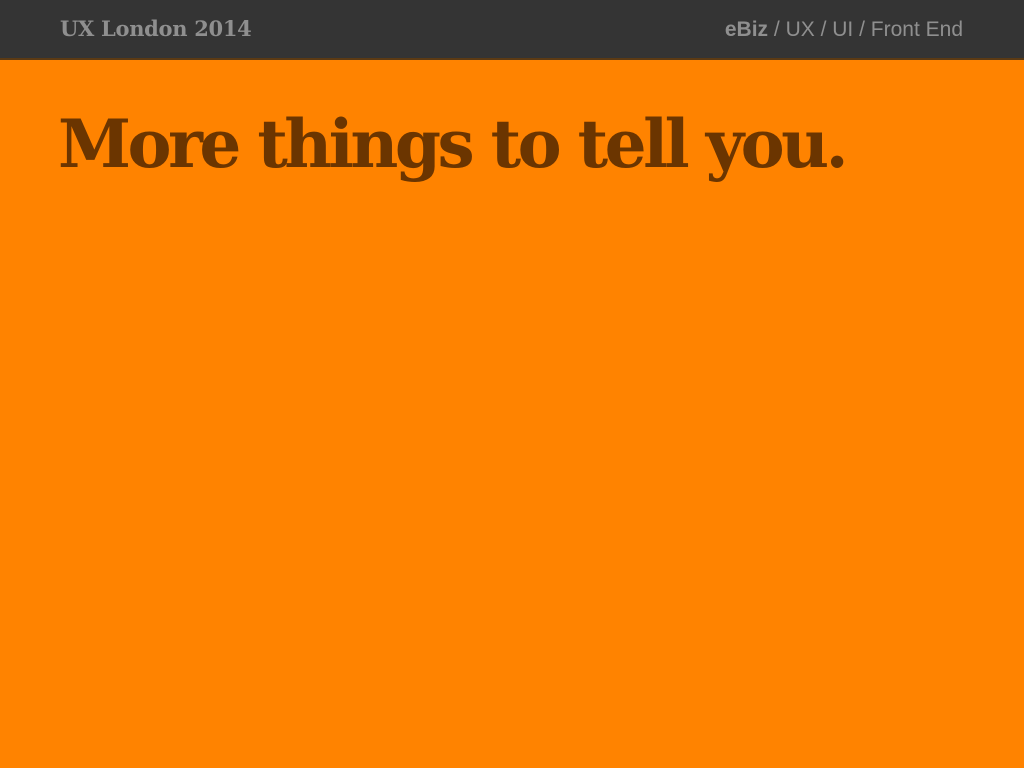 This screenshot has height=768, width=1024. I want to click on breadcrumb-item-ui: UI, so click(843, 29).